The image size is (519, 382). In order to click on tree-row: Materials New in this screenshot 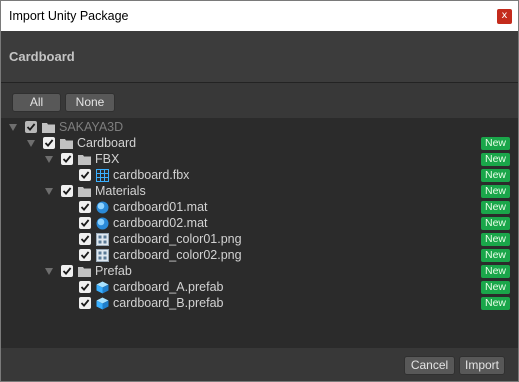, I will do `click(259, 192)`.